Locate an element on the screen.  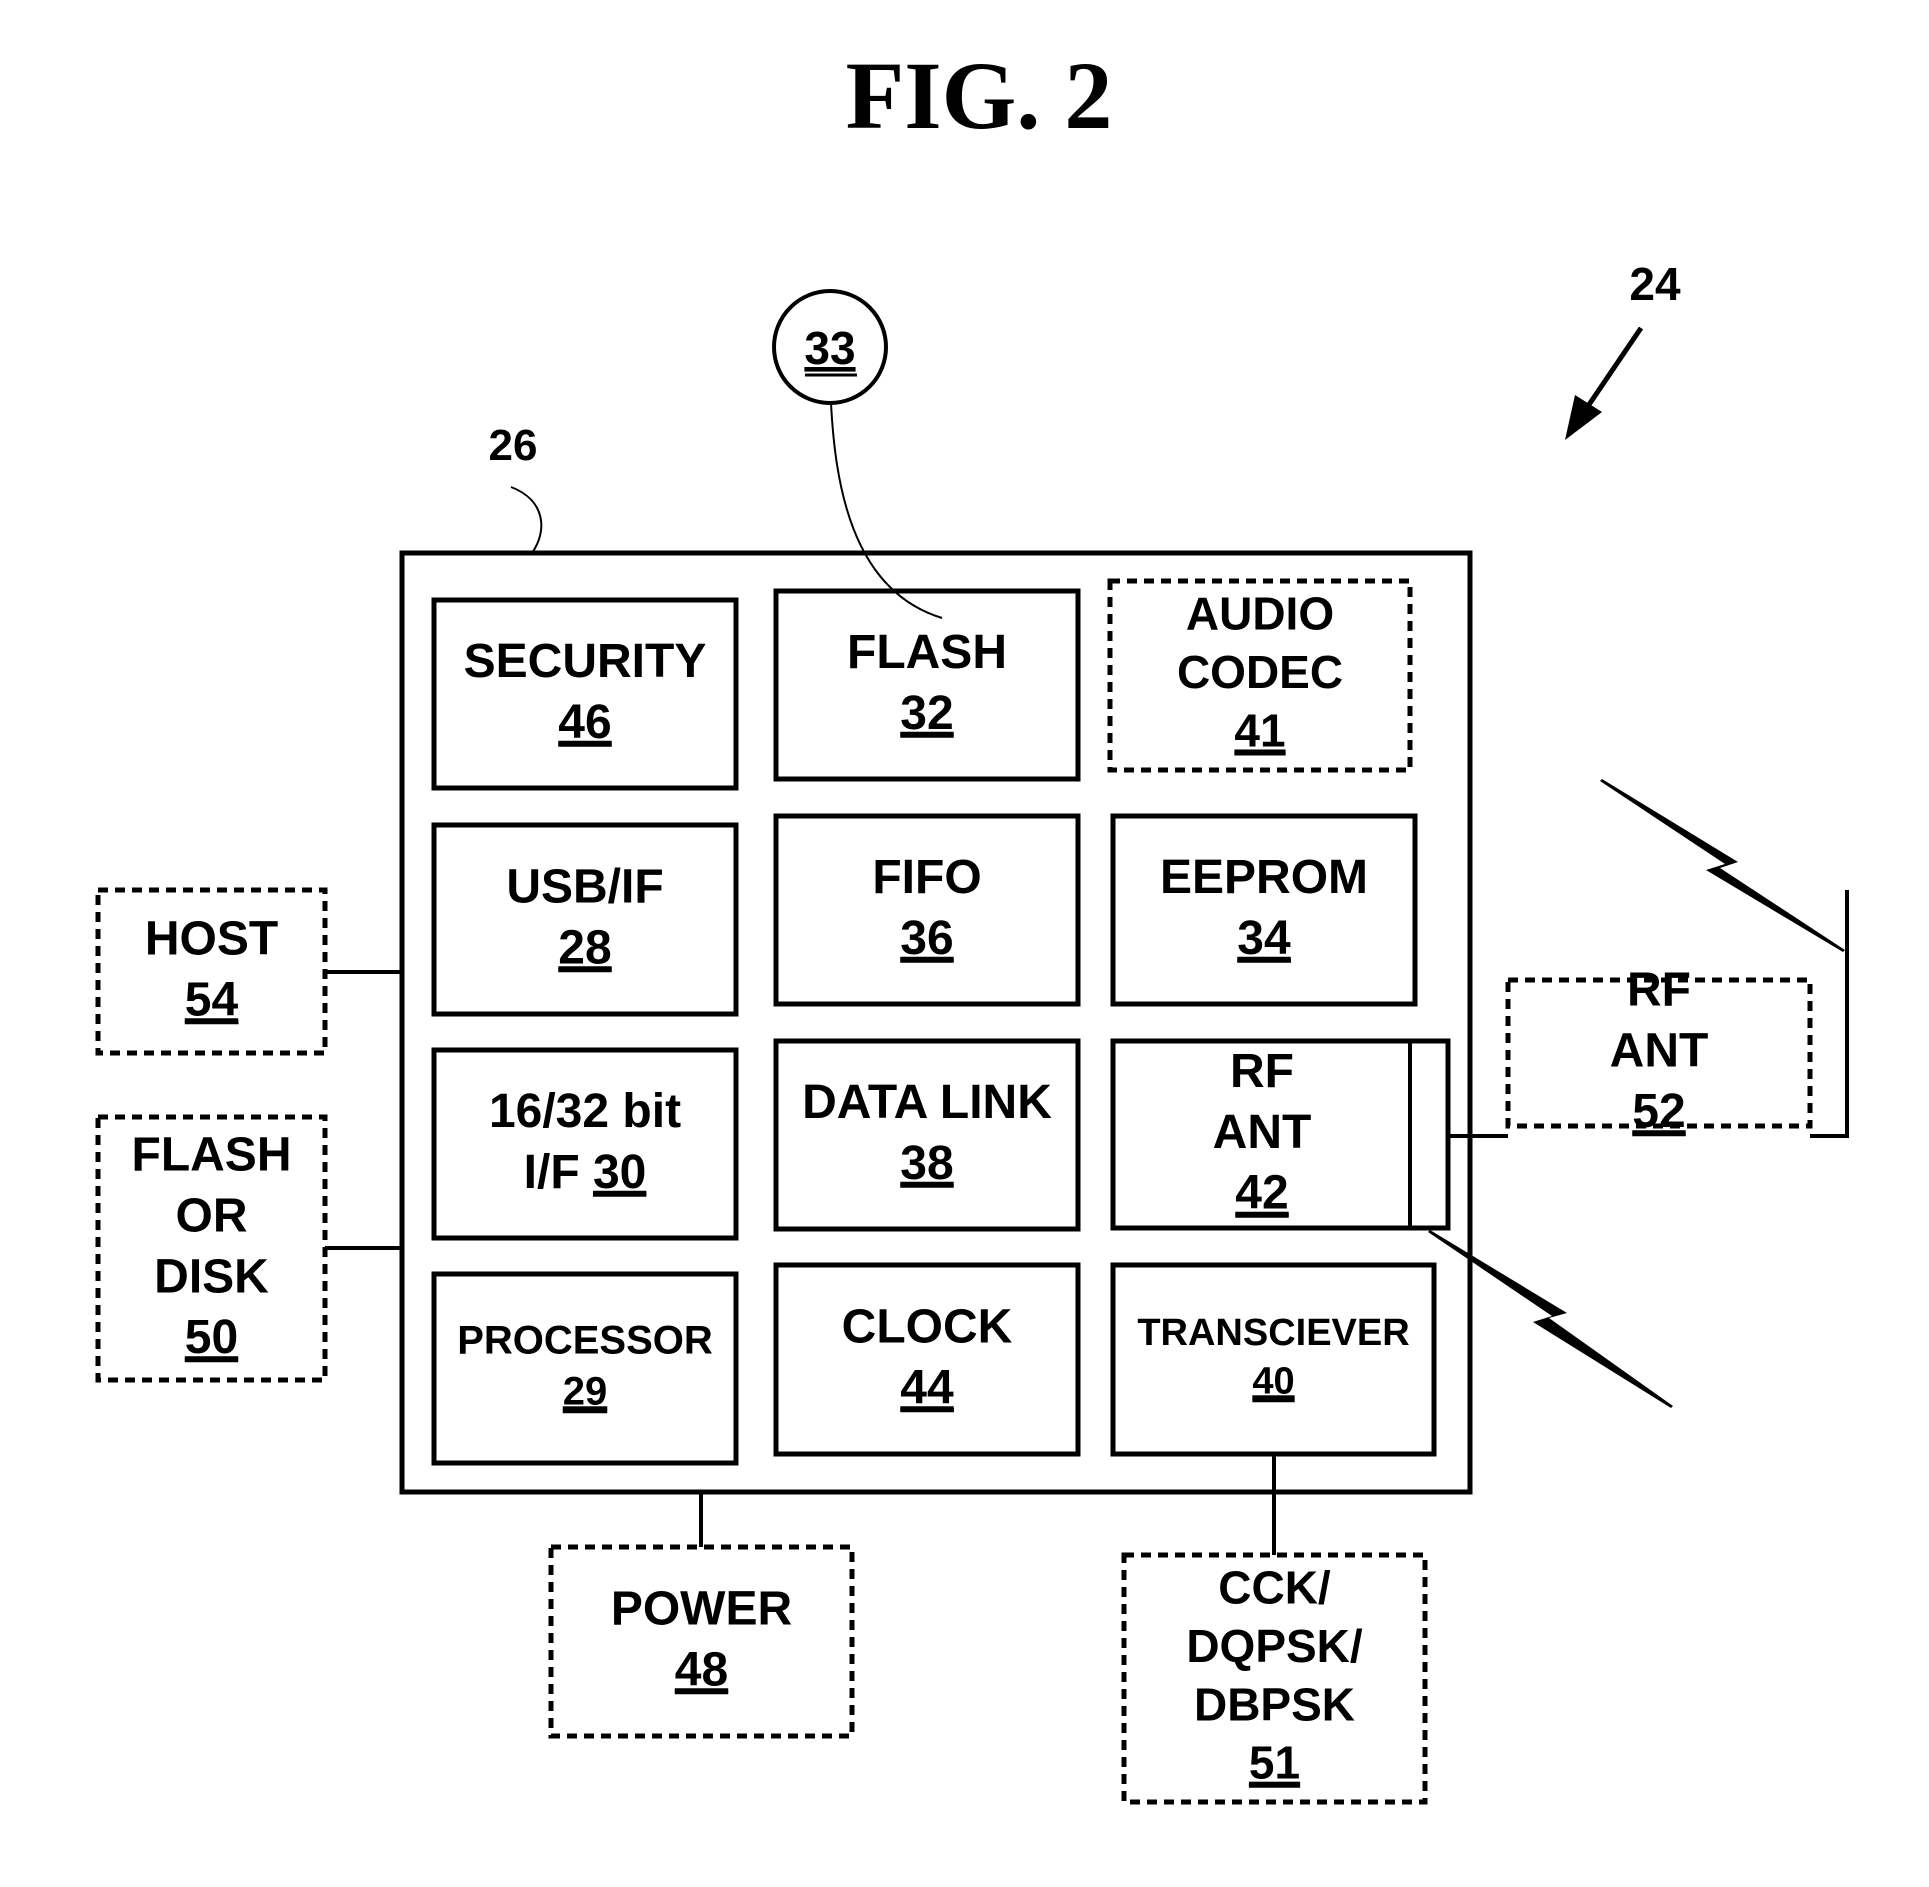
host-block: HOST 54 is located at coordinates (211, 971).